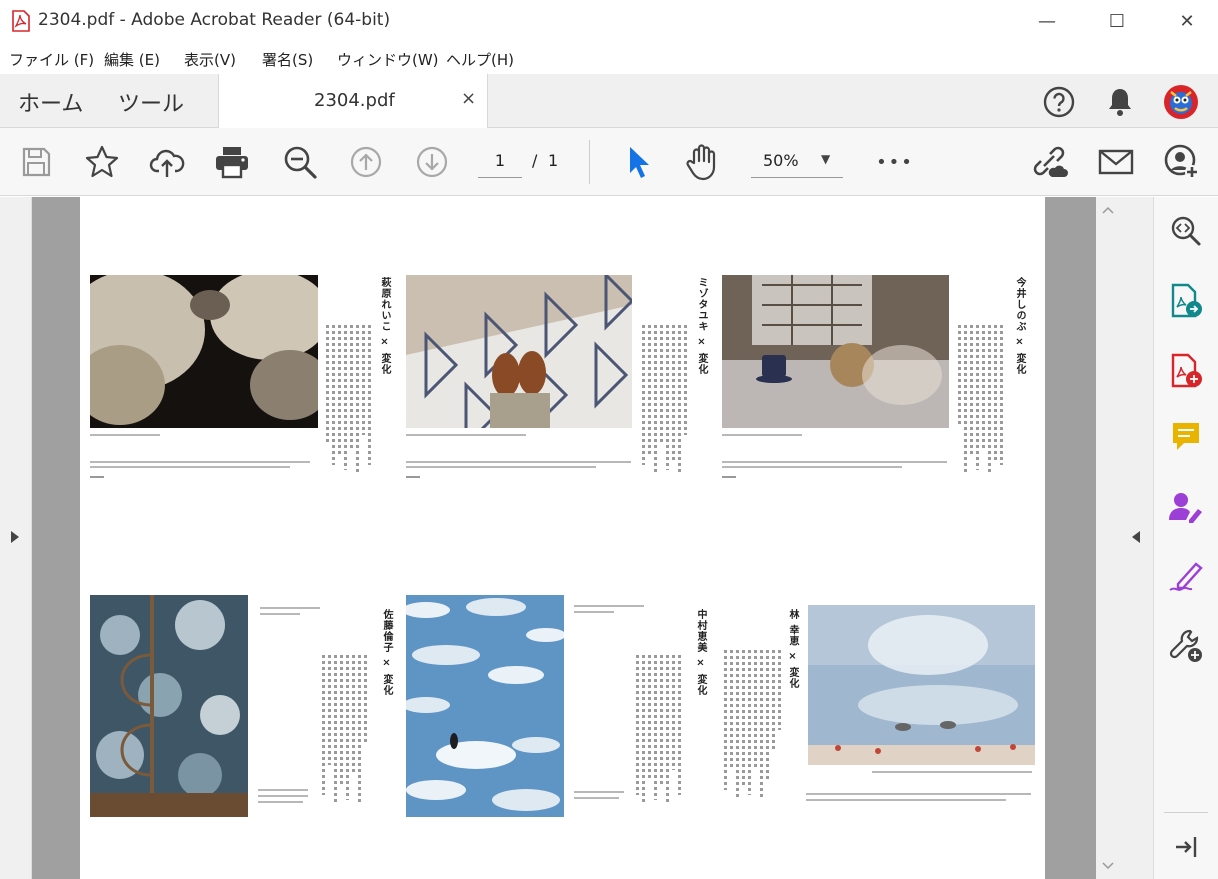 This screenshot has width=1218, height=879. Describe the element at coordinates (366, 162) in the screenshot. I see `previous-page-icon` at that location.